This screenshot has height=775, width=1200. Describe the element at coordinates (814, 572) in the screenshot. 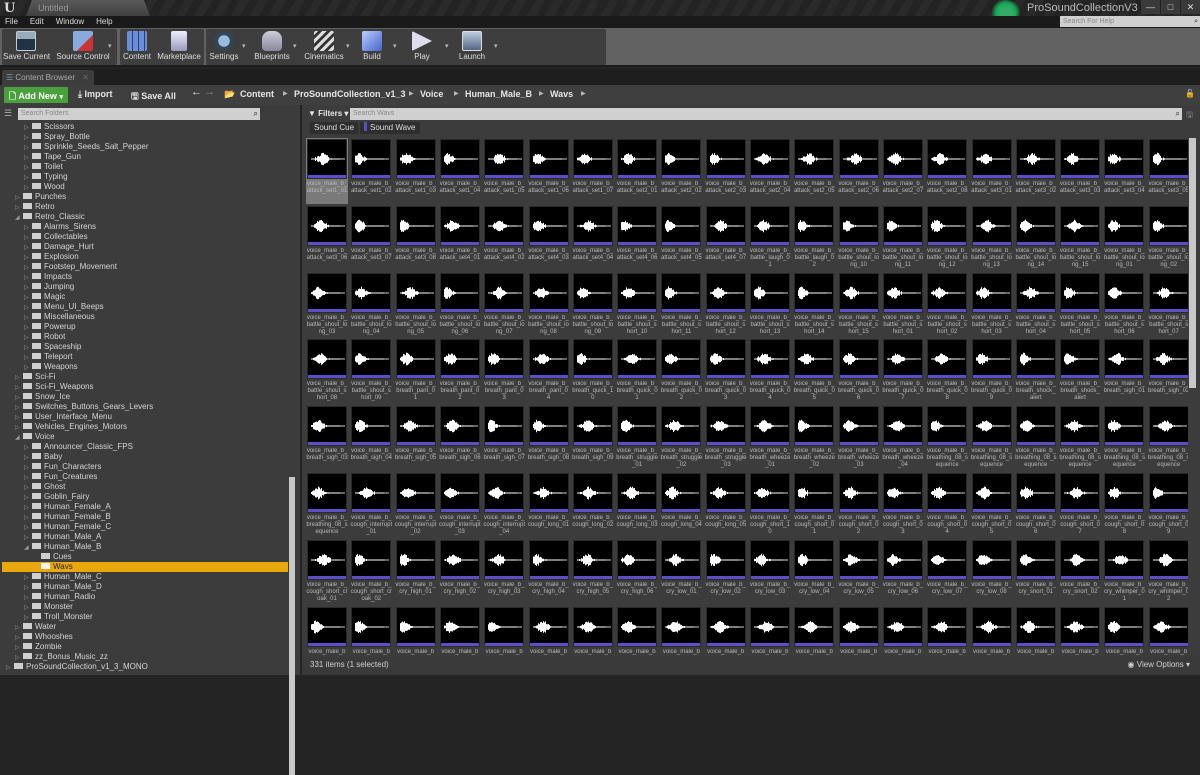

I see `asset-tile: voice_male_b_cry_low_04` at that location.